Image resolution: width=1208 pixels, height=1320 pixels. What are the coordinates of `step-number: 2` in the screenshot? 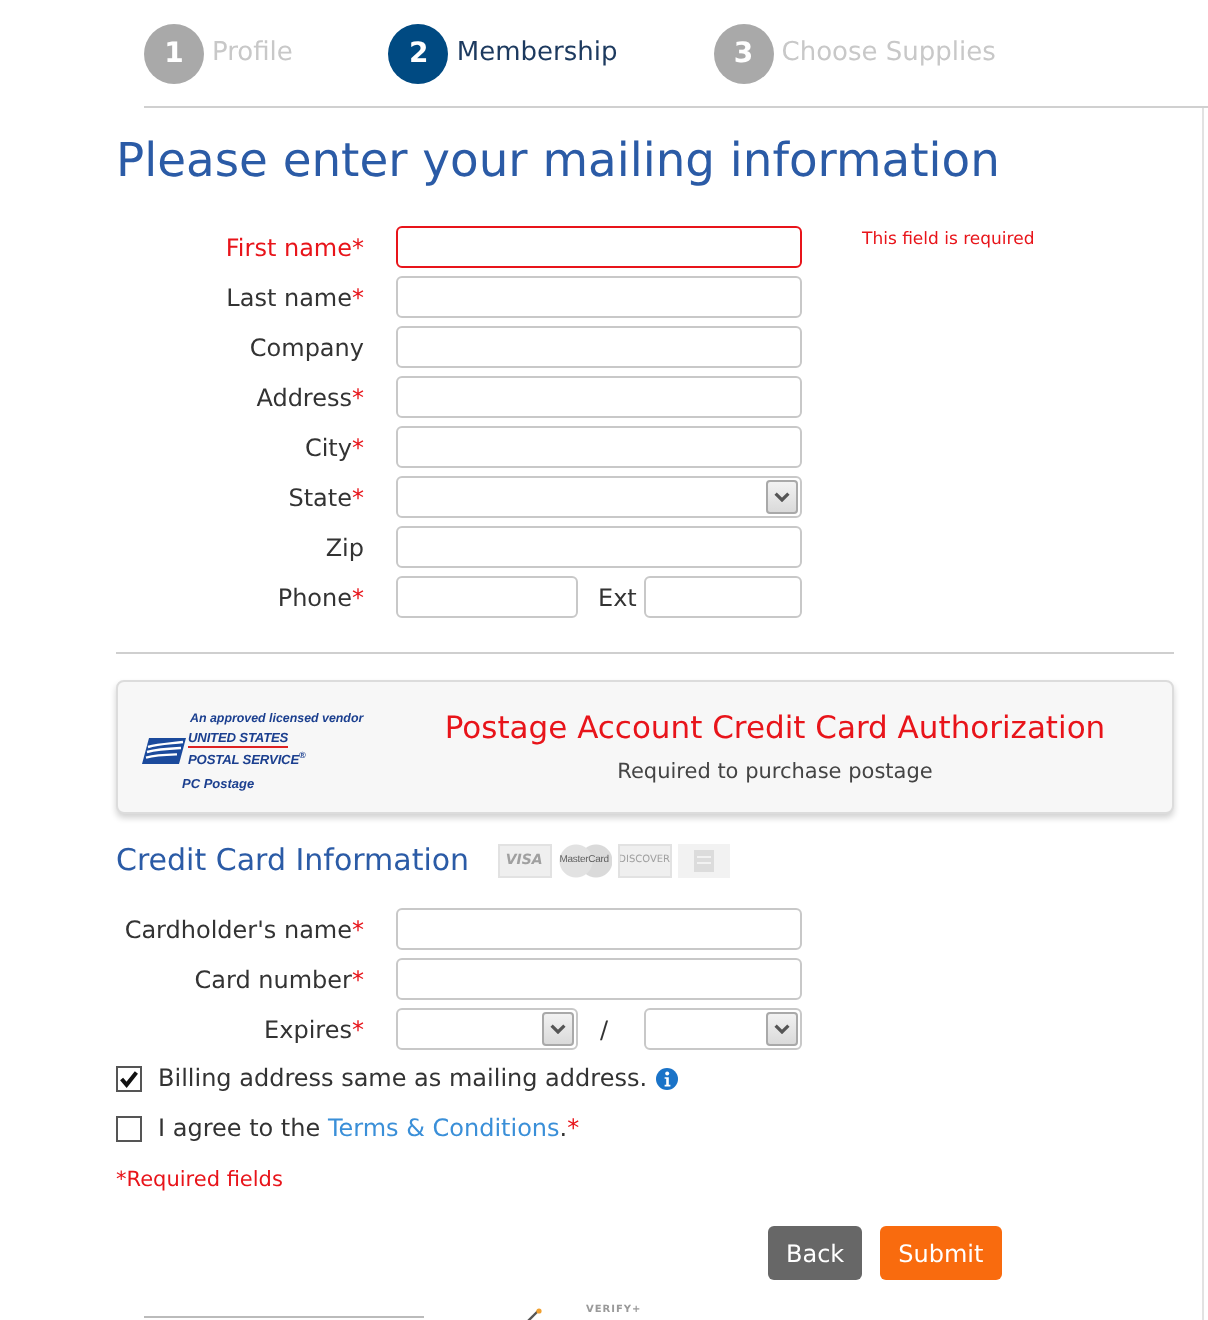 It's located at (418, 53).